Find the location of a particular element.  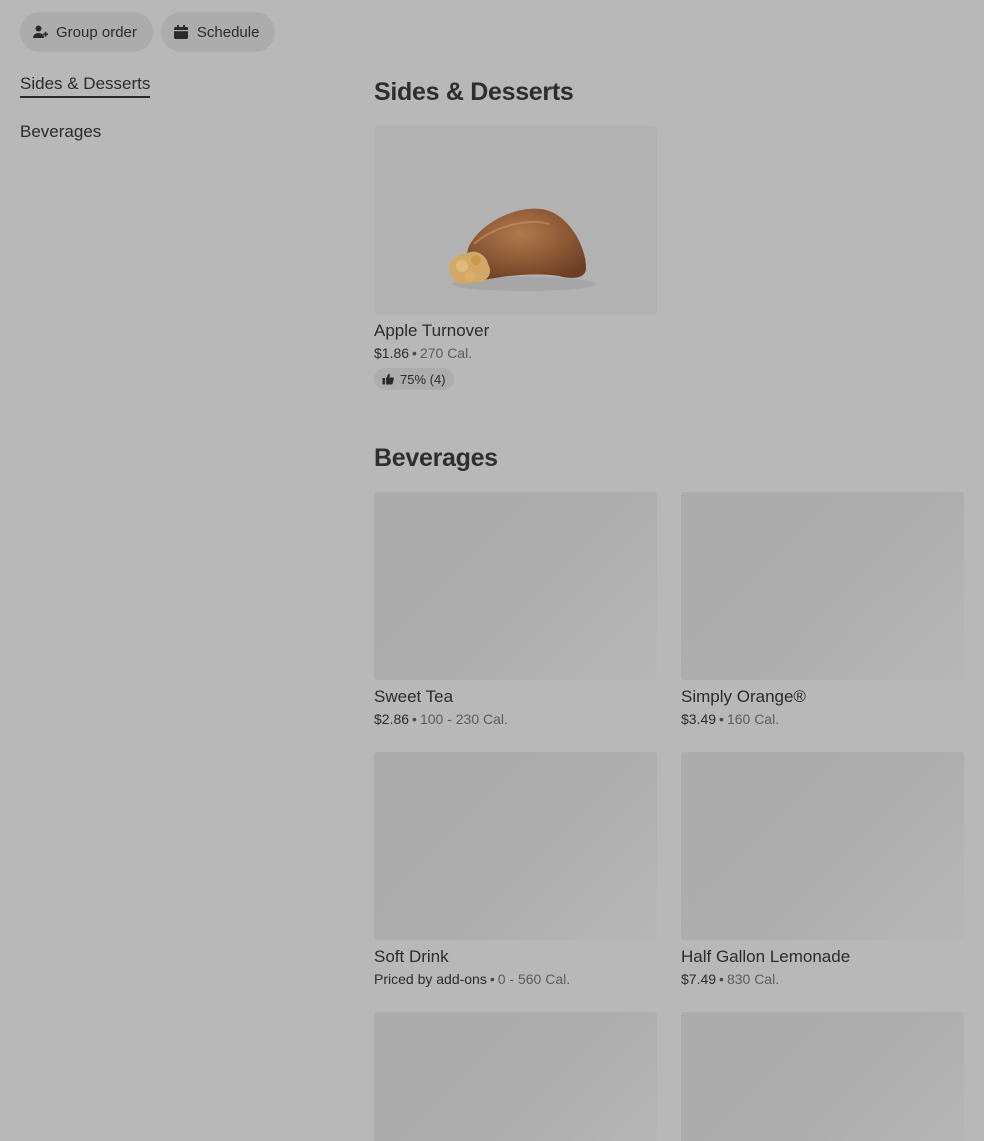

item-name: Soft Drink is located at coordinates (411, 956).